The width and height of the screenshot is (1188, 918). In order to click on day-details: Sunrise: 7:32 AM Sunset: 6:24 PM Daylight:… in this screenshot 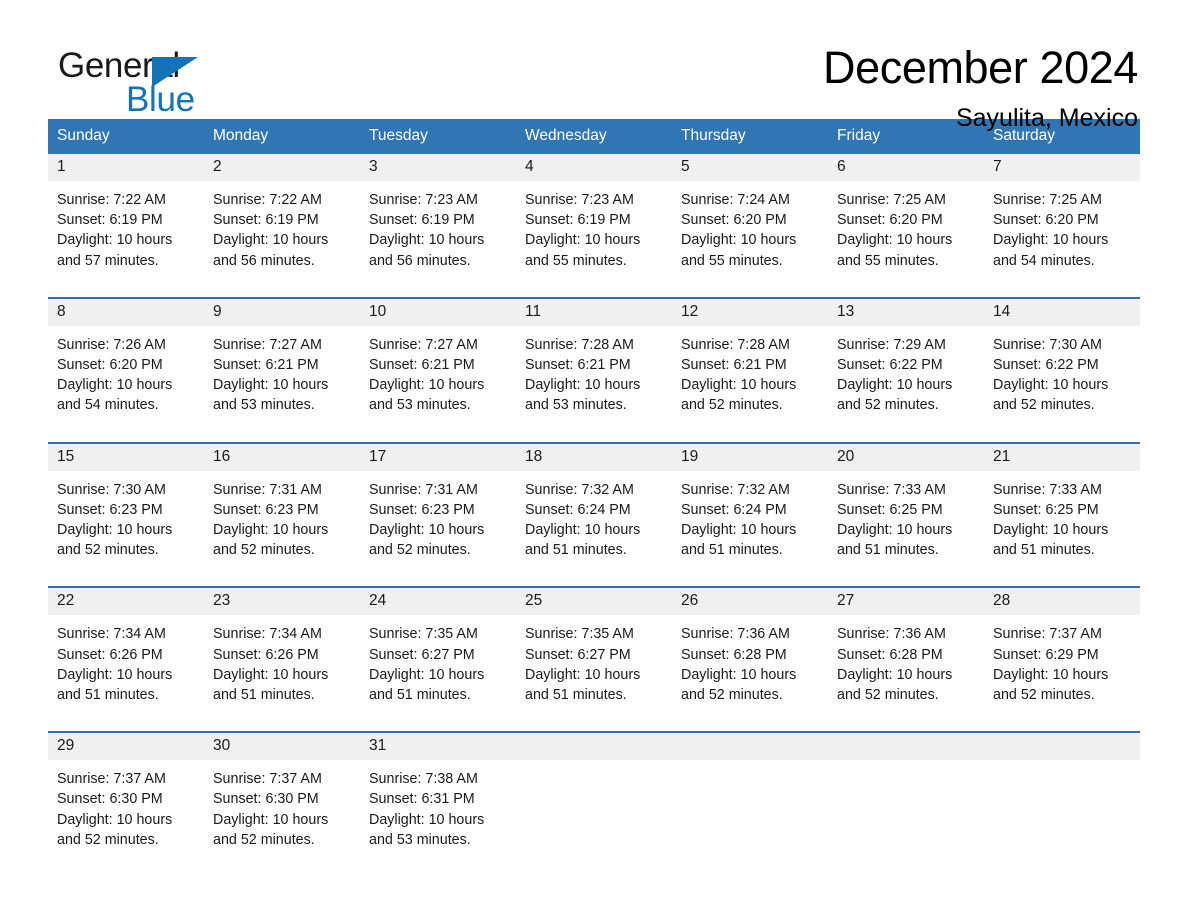, I will do `click(750, 529)`.